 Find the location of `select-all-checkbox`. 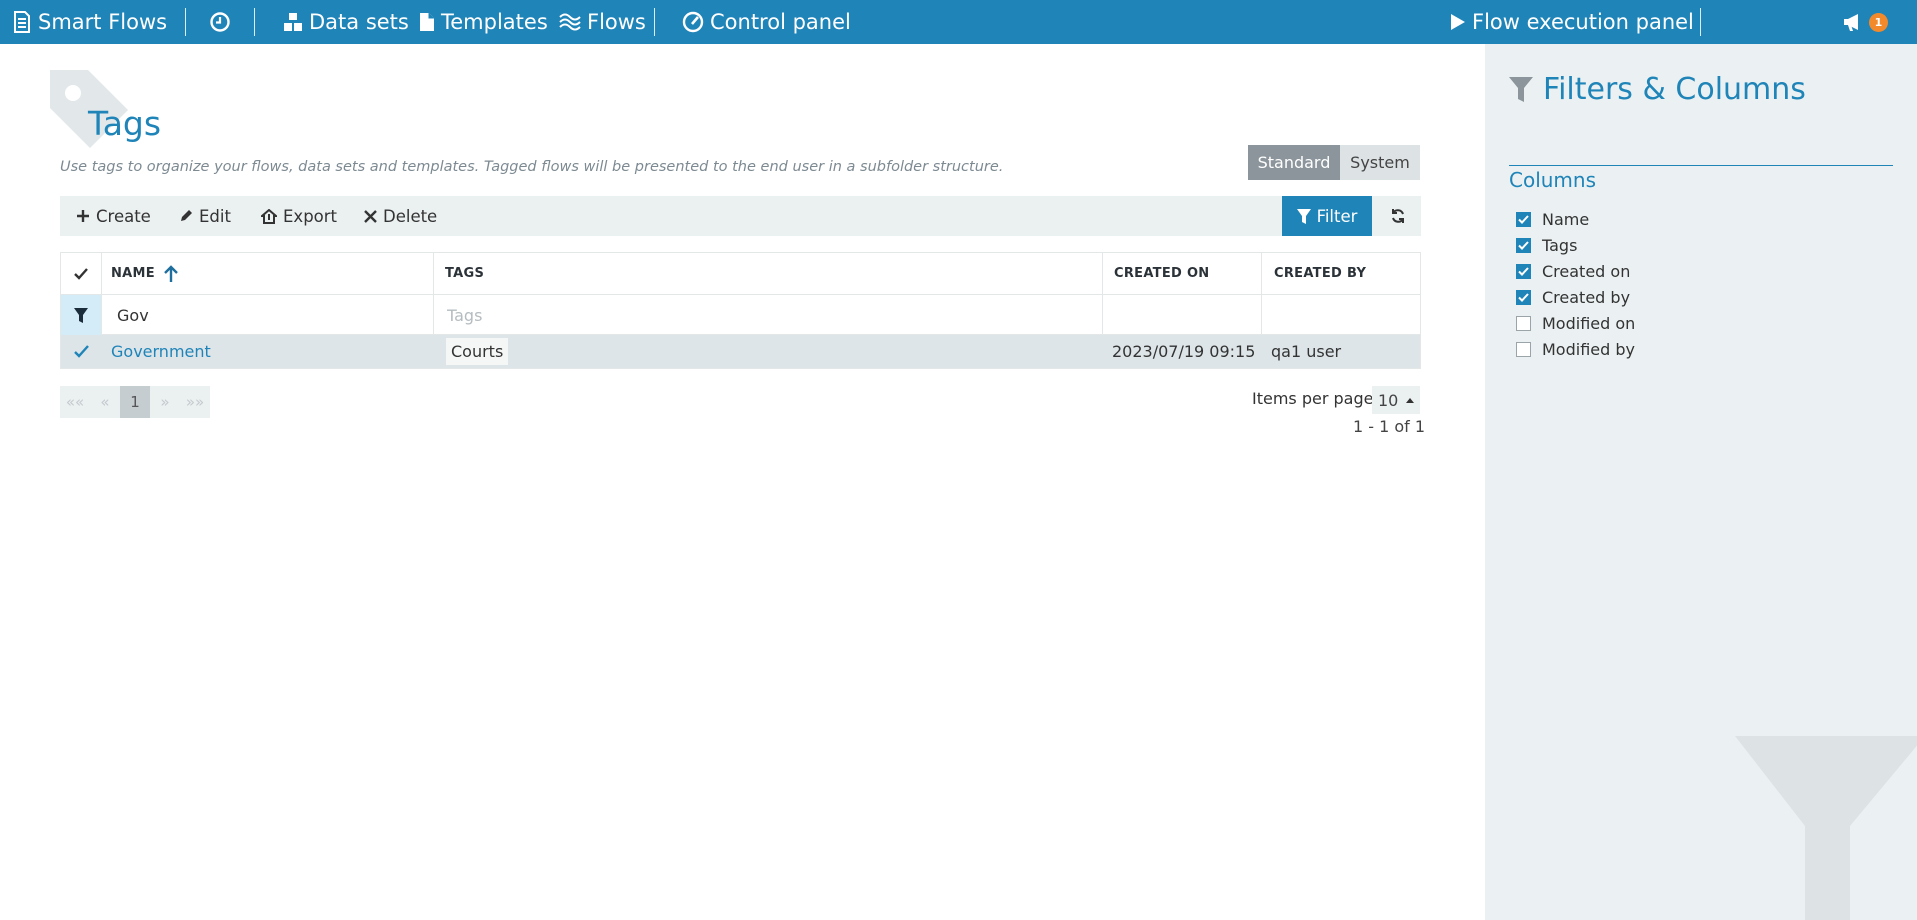

select-all-checkbox is located at coordinates (81, 273).